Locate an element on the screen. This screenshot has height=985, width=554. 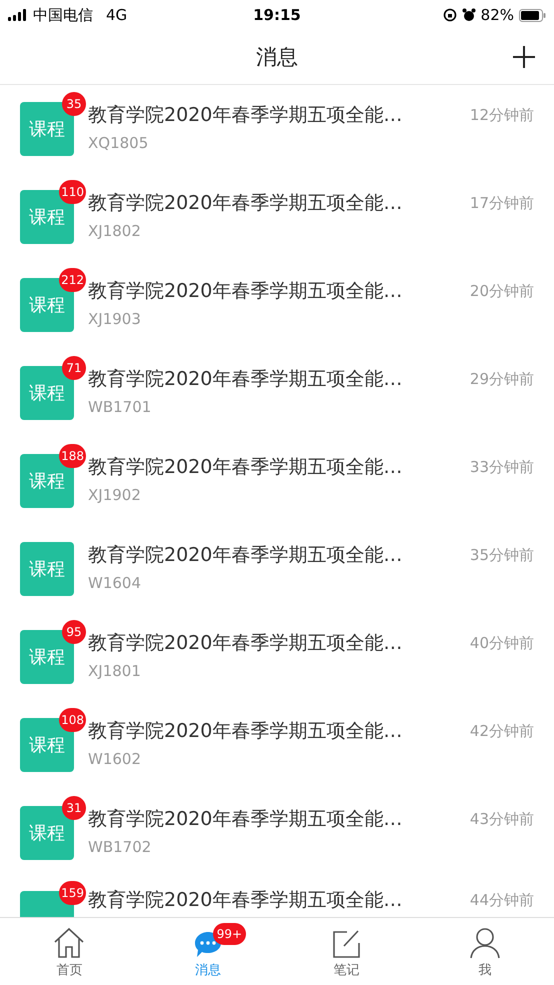
message-item: 课程 108 教育学院2020年春季学期五项全能… 42分钟前 W1602 is located at coordinates (277, 745).